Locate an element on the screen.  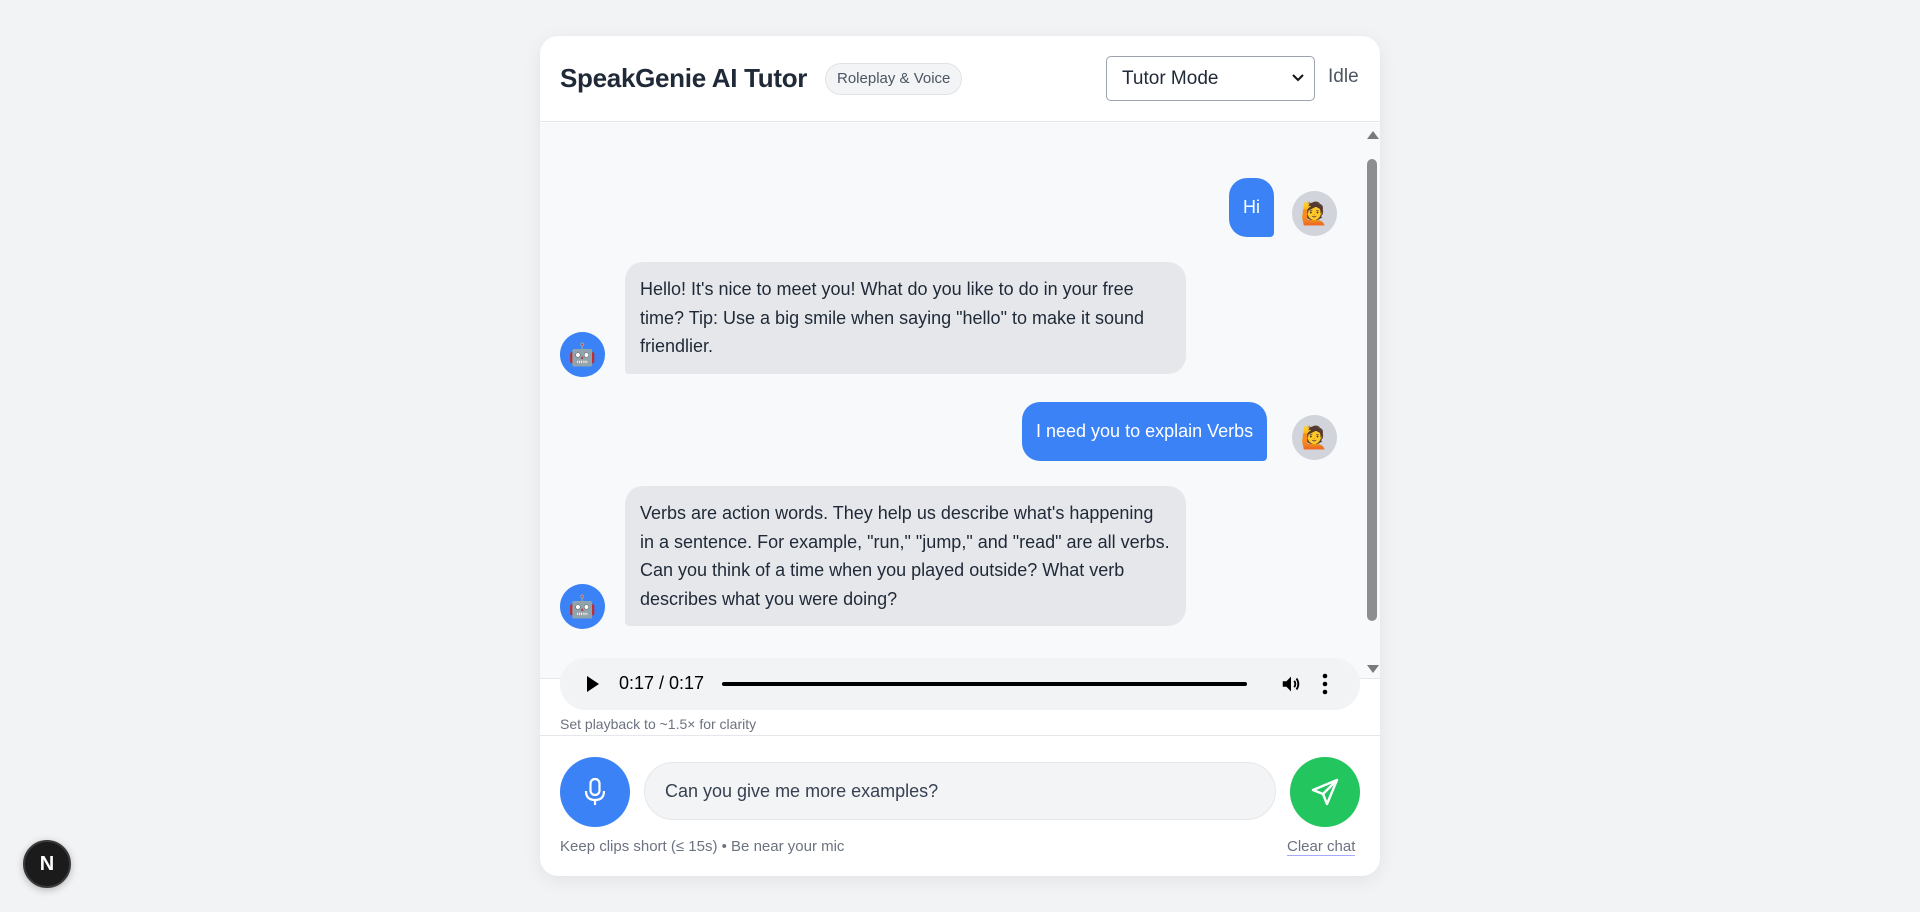
send-icon is located at coordinates (1325, 792).